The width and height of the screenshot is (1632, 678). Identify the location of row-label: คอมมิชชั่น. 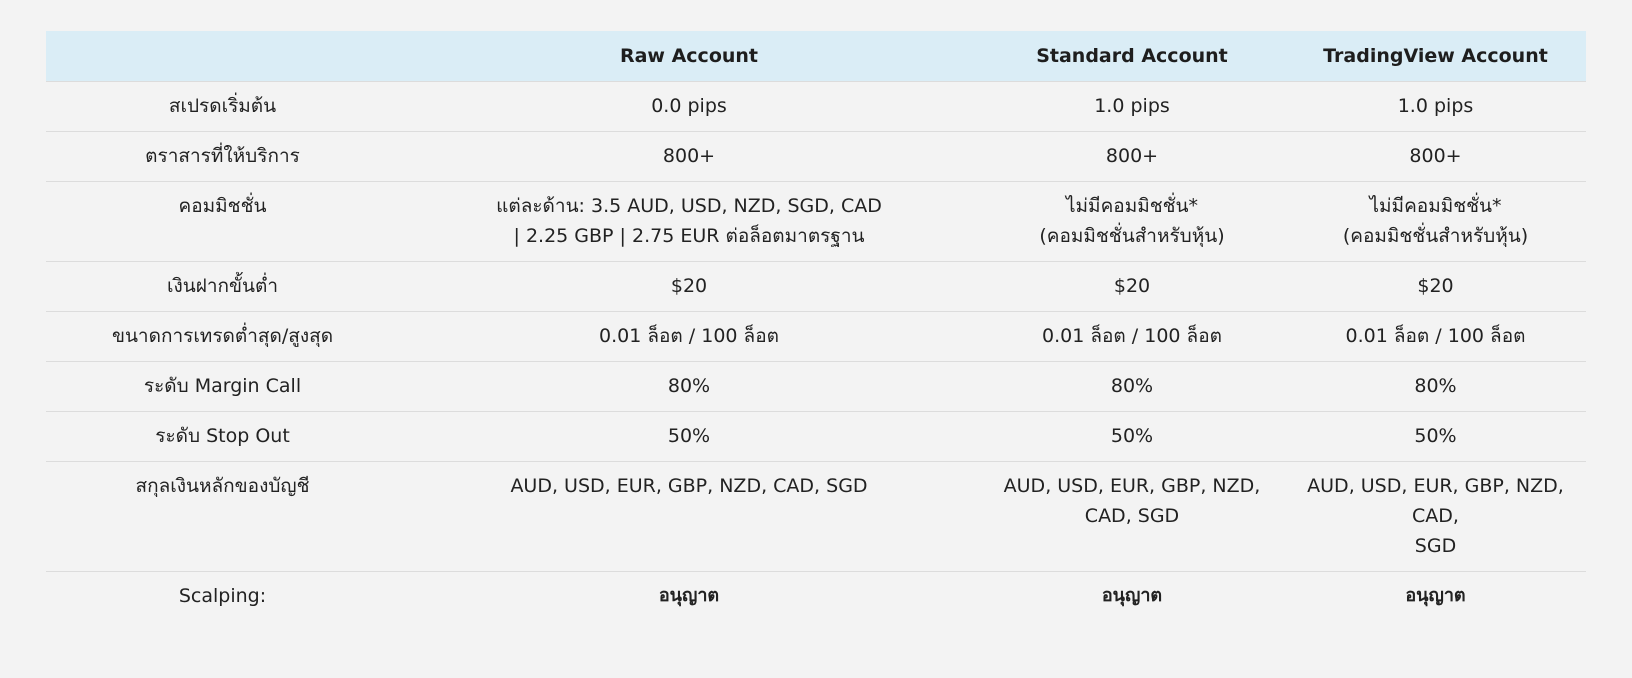
(222, 206).